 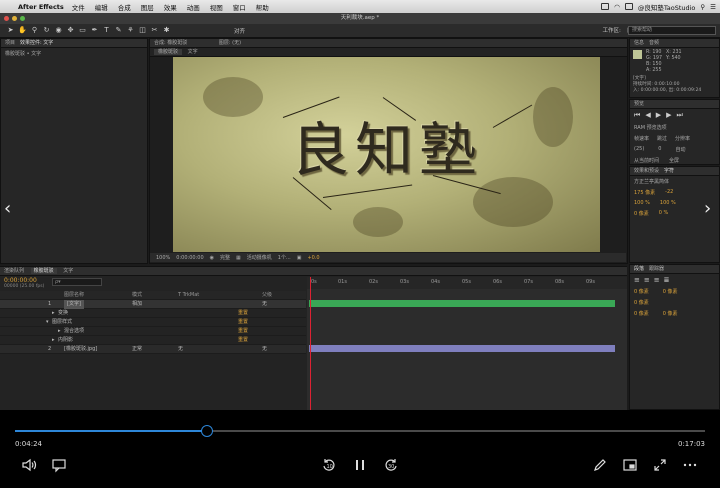 What do you see at coordinates (225, 257) in the screenshot?
I see `quality-dropdown: 完整` at bounding box center [225, 257].